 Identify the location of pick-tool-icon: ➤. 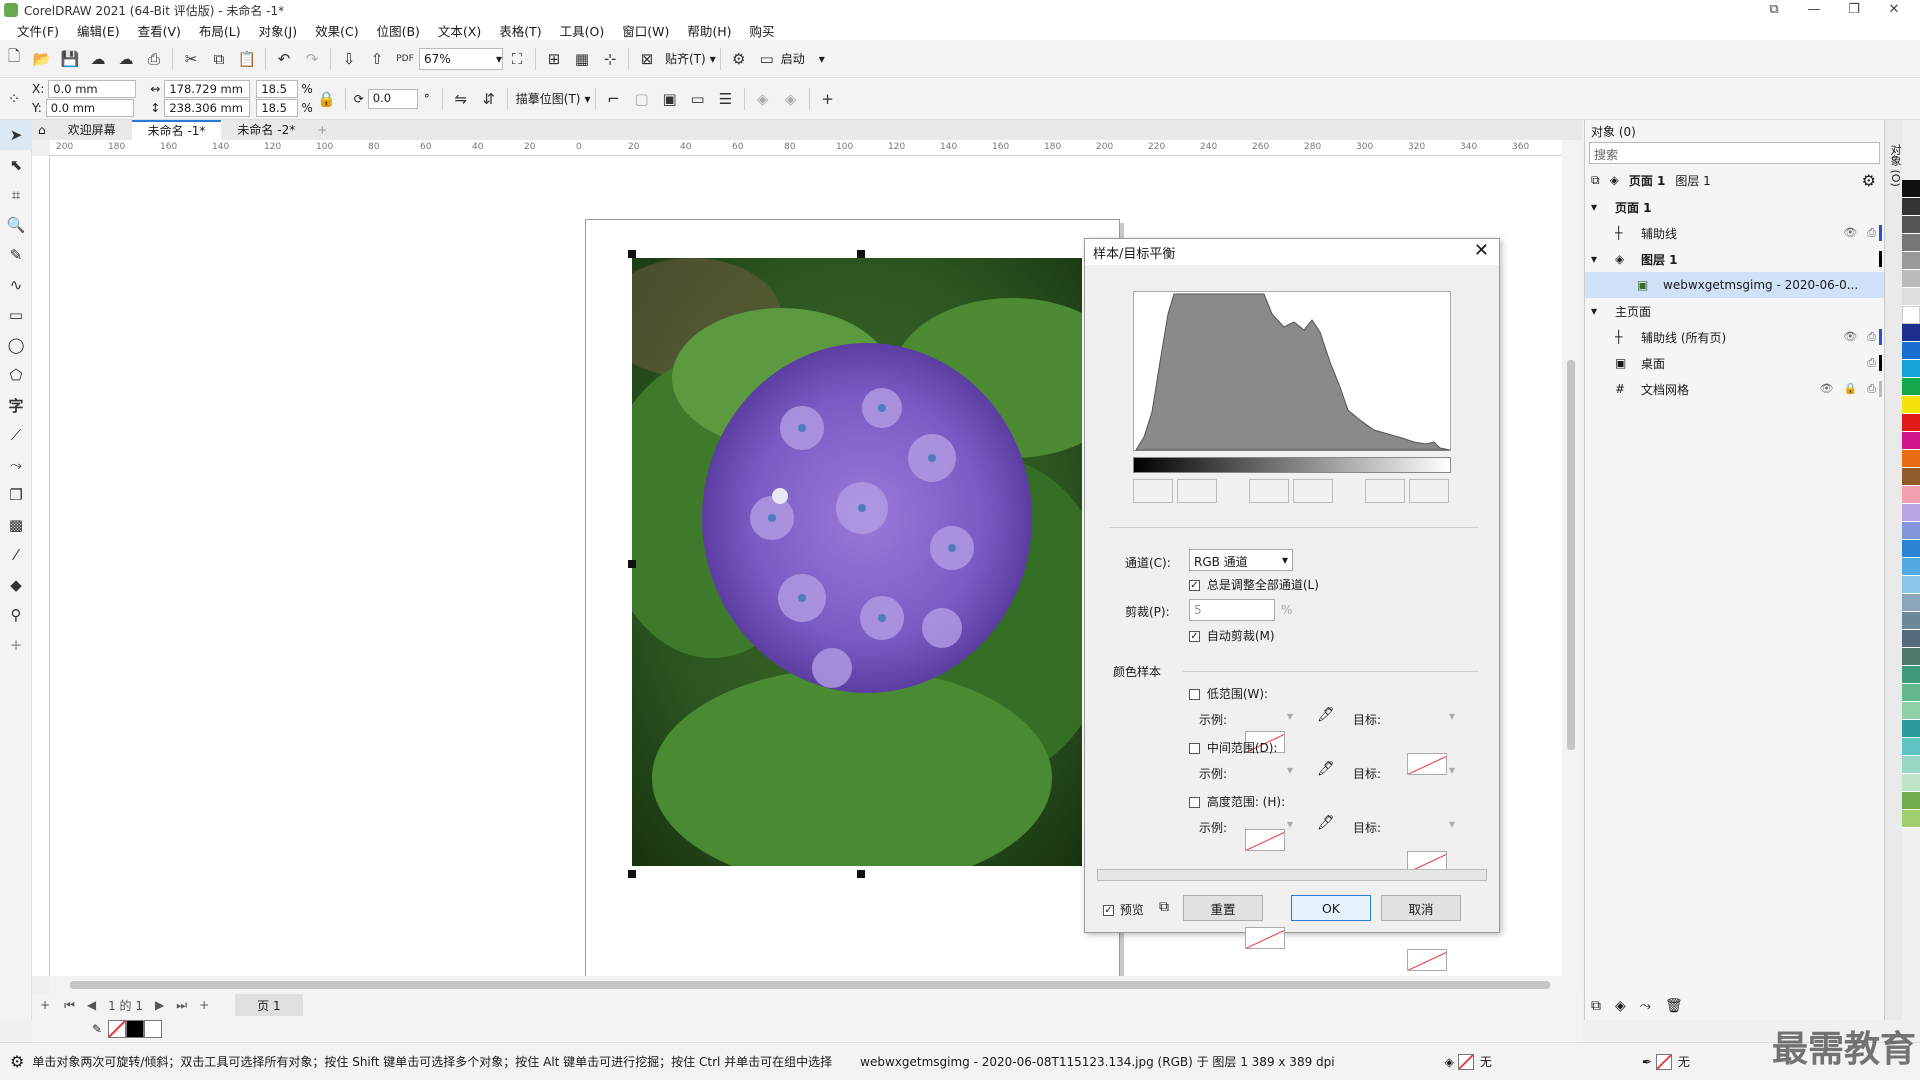
(16, 135).